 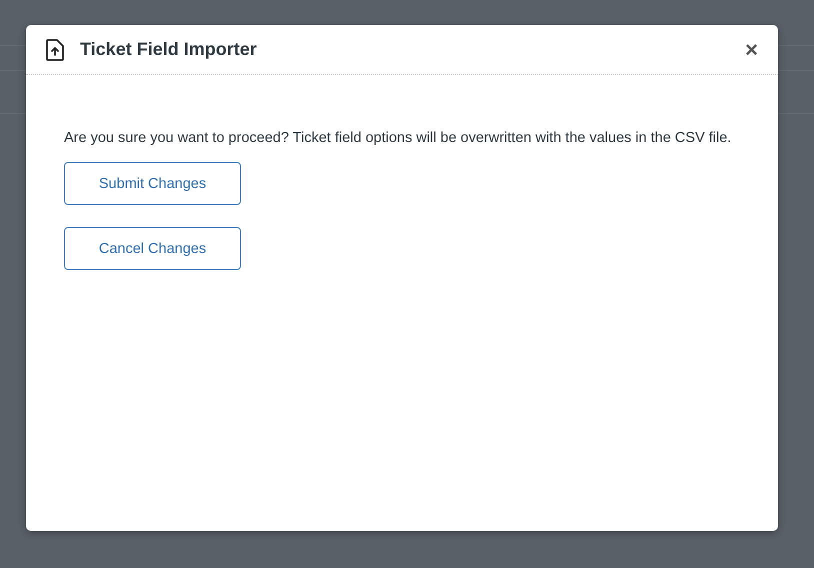 What do you see at coordinates (751, 50) in the screenshot?
I see `close-button: ×` at bounding box center [751, 50].